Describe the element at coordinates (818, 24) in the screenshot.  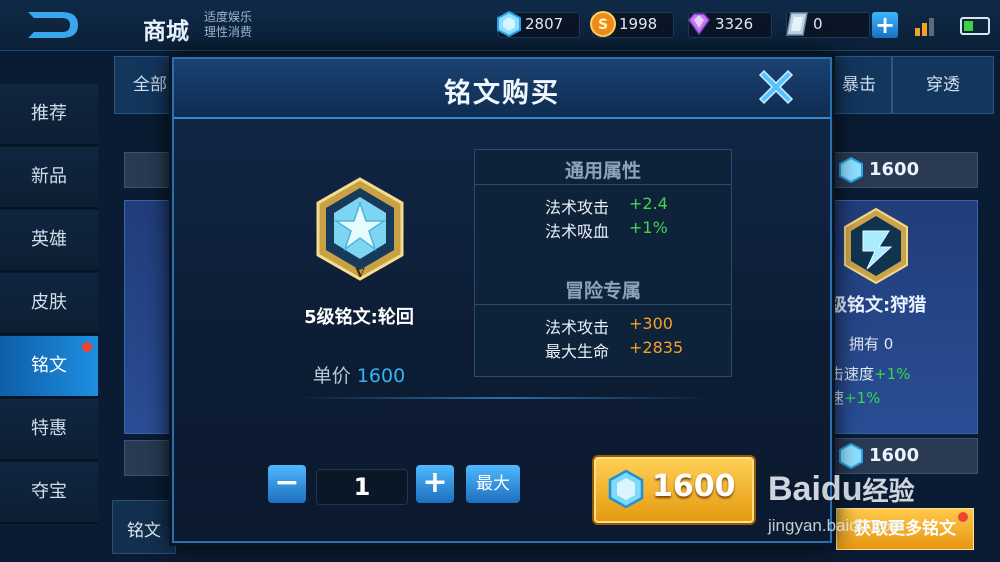
I see `voucher-amount: 0` at that location.